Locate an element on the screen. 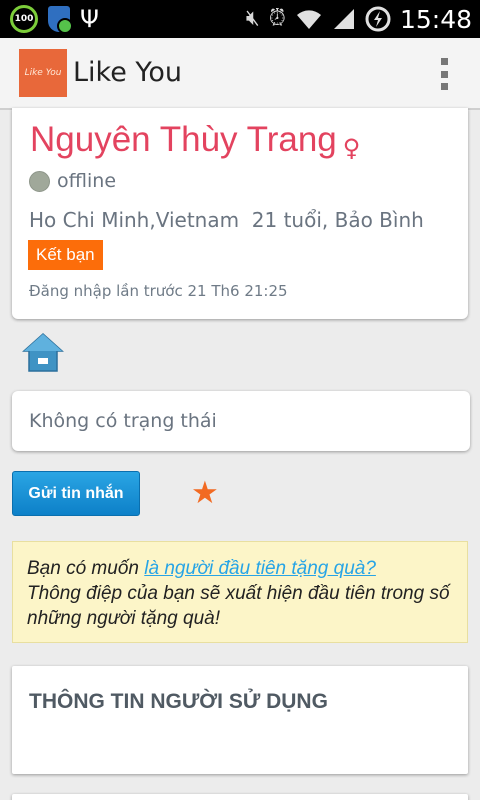 This screenshot has height=800, width=480. online-status-text: offline is located at coordinates (87, 181).